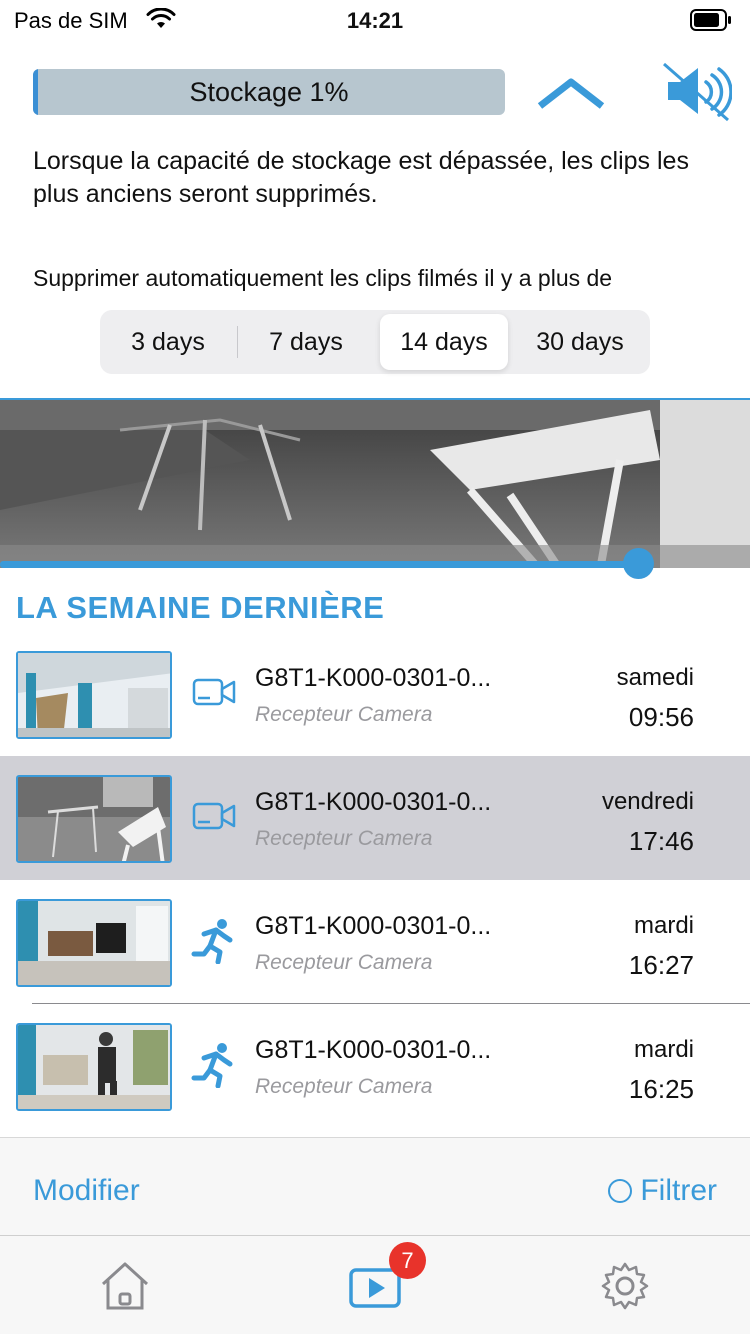 The width and height of the screenshot is (750, 1334). I want to click on video-preview, so click(375, 483).